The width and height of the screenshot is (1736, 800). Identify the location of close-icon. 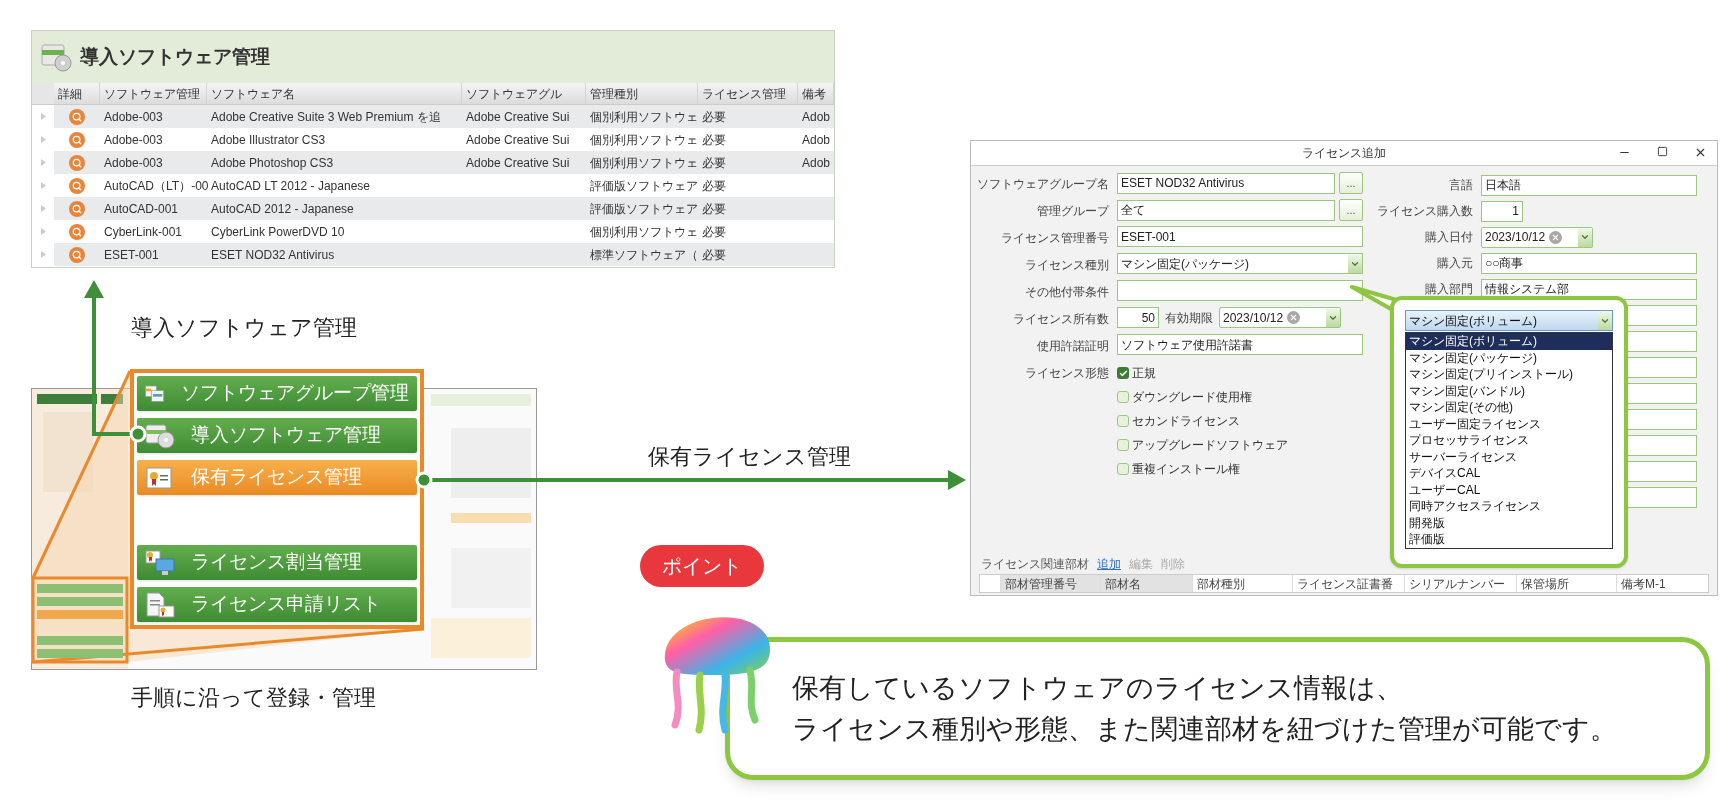
(1700, 152).